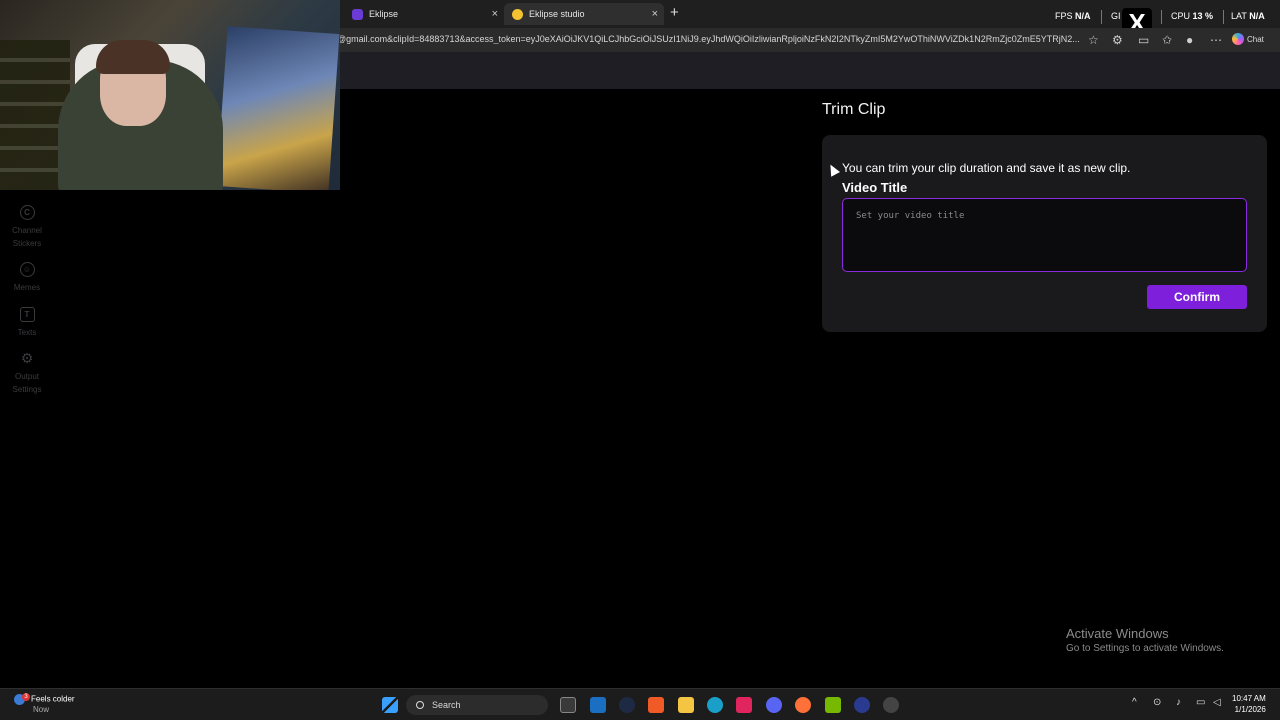  Describe the element at coordinates (26, 697) in the screenshot. I see `notification-badge: 3` at that location.